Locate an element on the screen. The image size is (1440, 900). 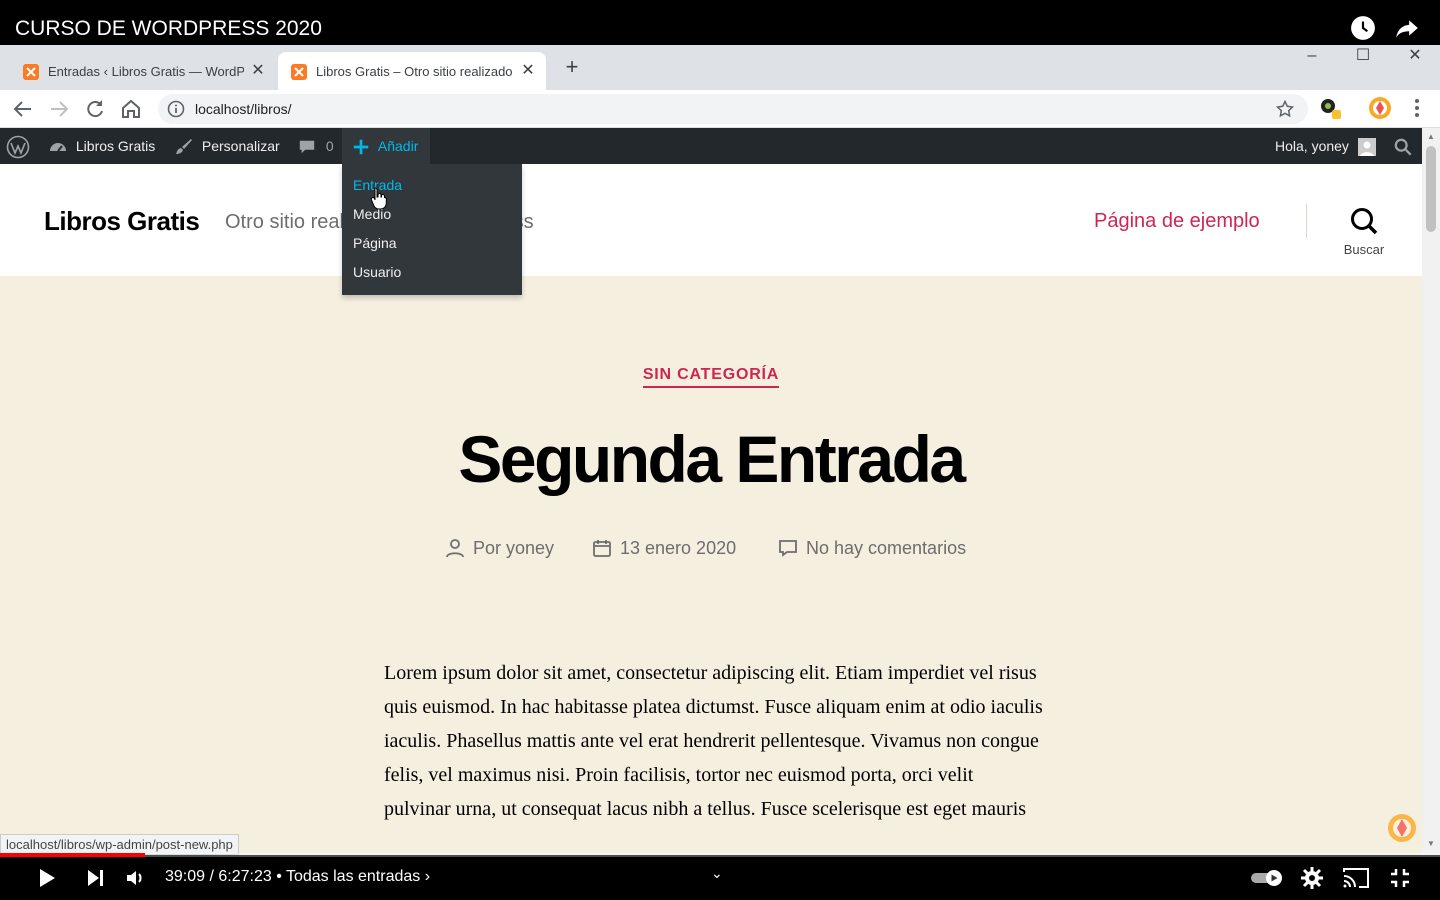
category-link: SIN CATEGORÍA is located at coordinates (711, 377).